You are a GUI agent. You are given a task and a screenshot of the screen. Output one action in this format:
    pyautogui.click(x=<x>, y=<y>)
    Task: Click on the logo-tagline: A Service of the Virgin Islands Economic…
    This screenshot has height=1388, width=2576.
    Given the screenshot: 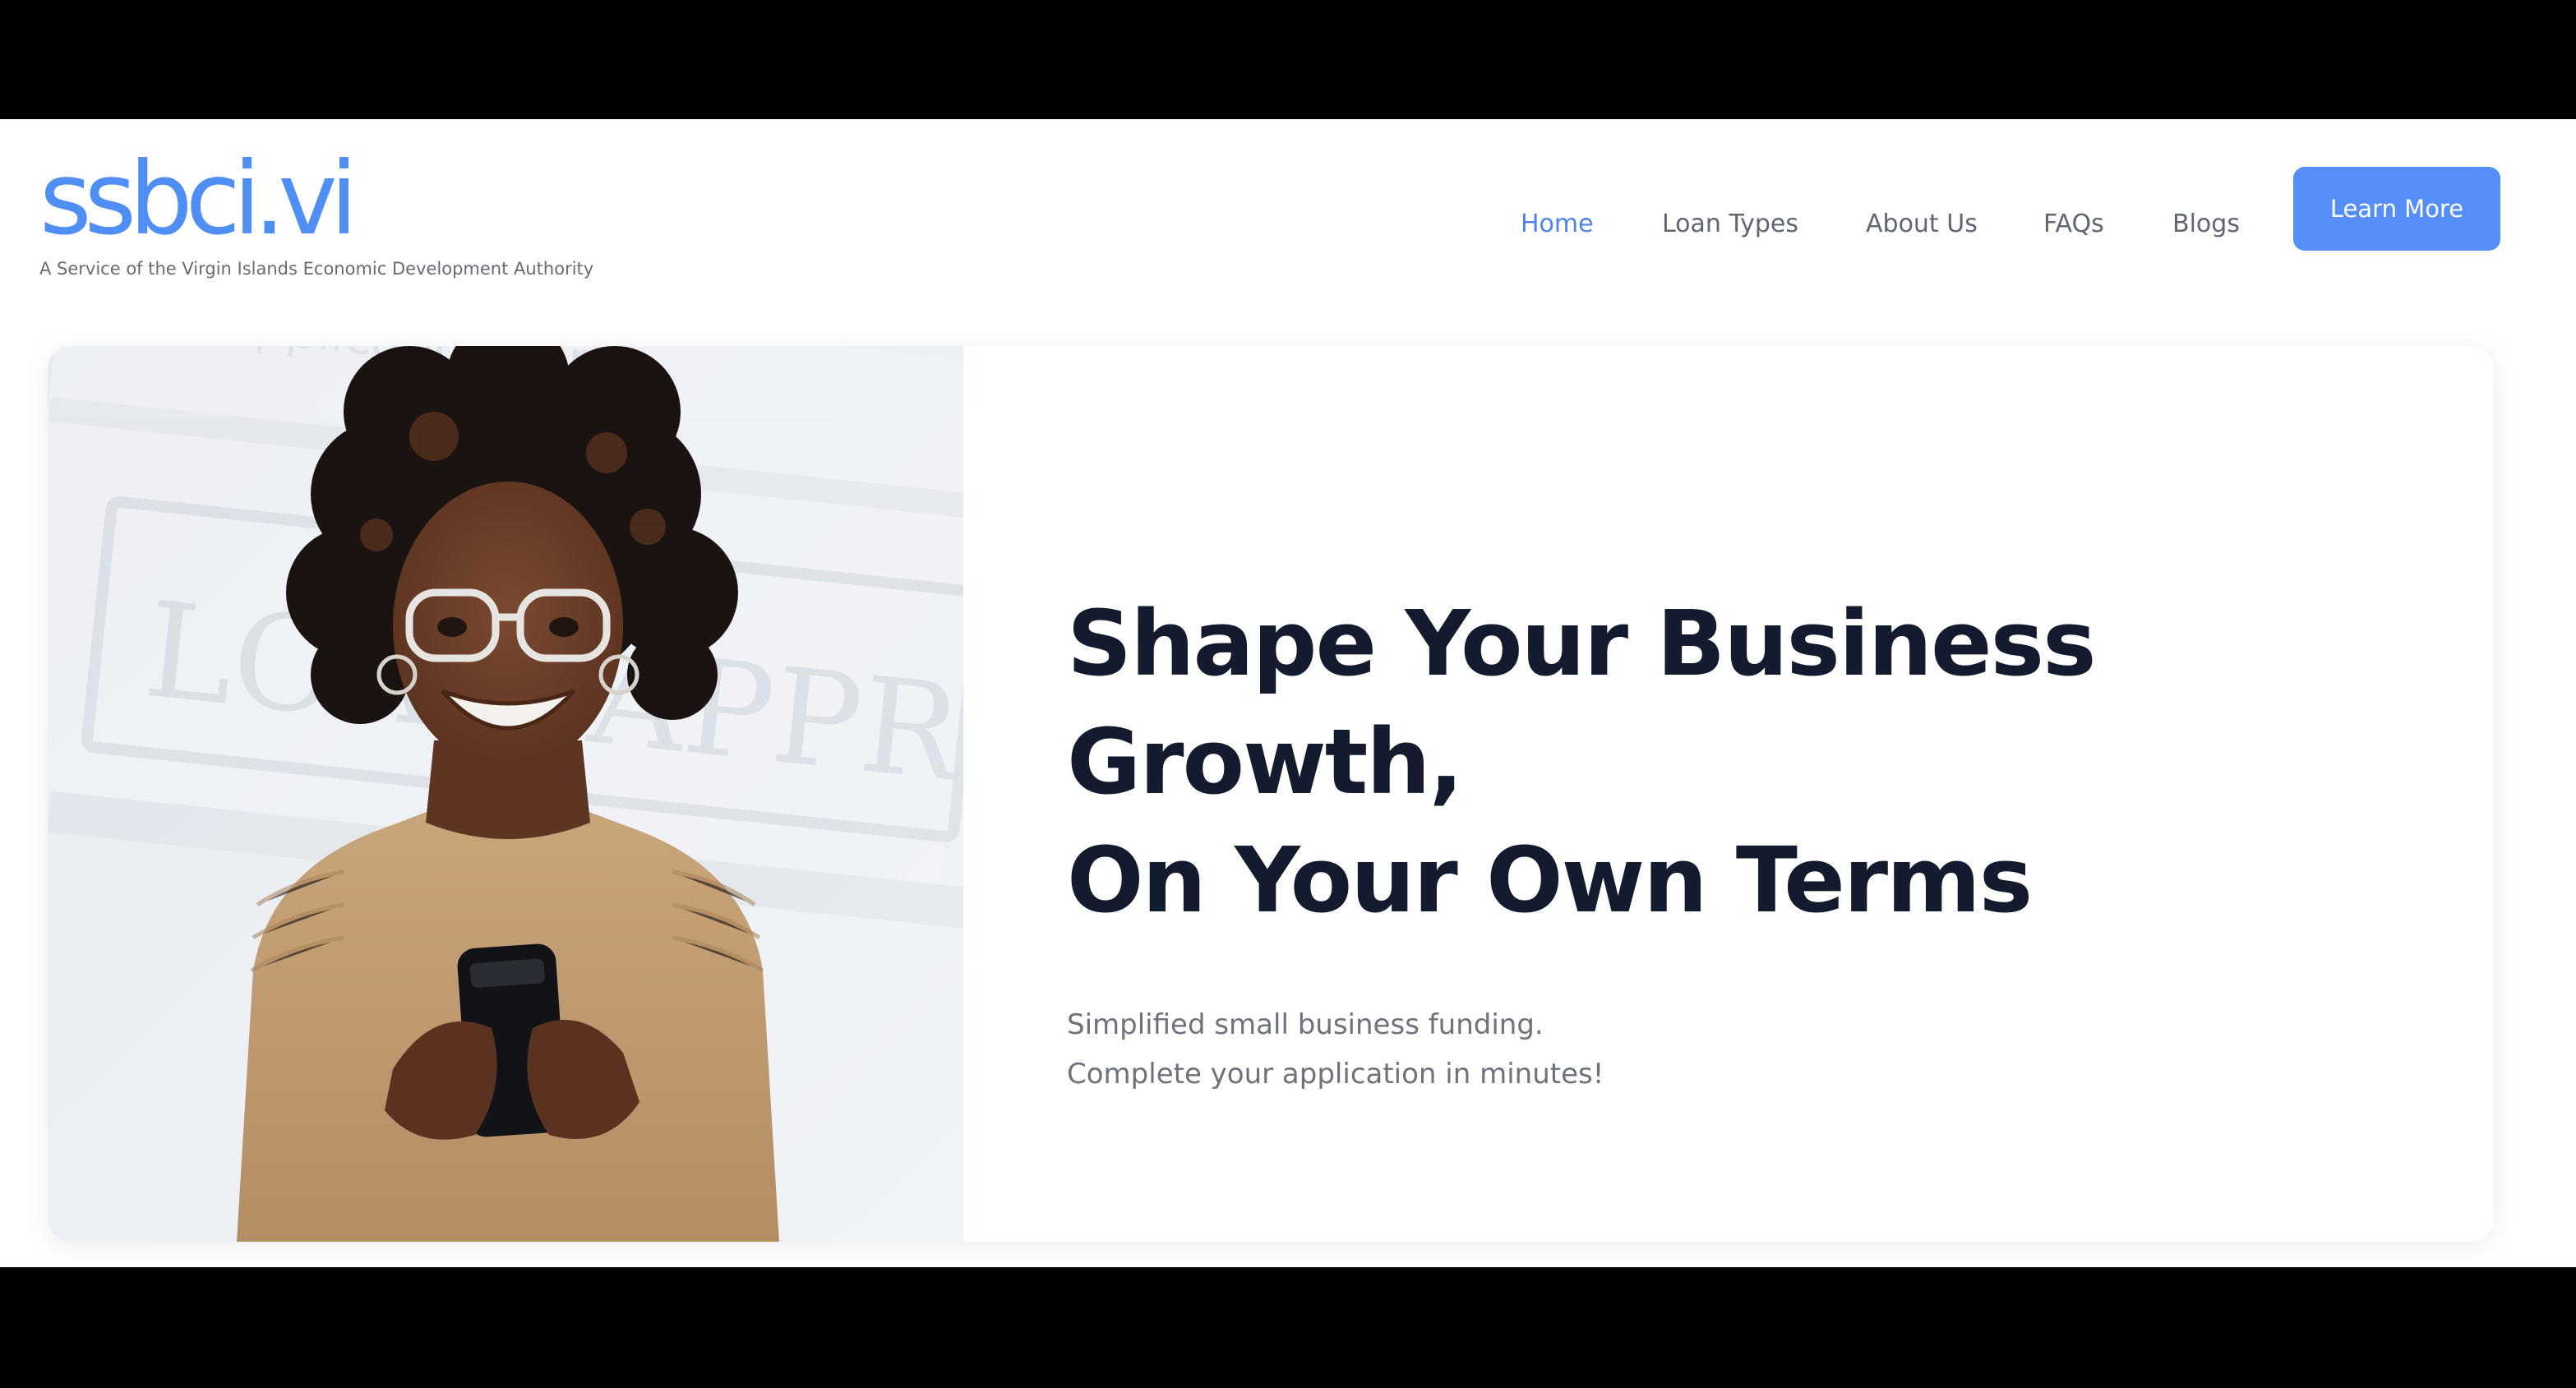 What is the action you would take?
    pyautogui.click(x=317, y=269)
    